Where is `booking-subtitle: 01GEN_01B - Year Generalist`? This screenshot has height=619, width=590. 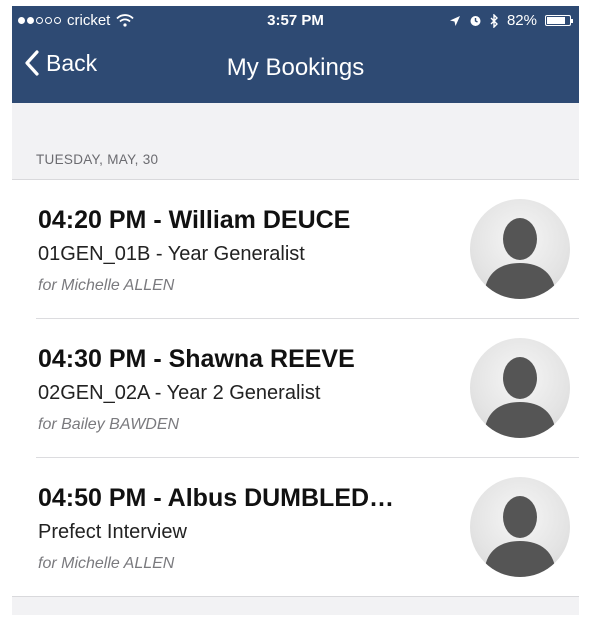 booking-subtitle: 01GEN_01B - Year Generalist is located at coordinates (171, 254).